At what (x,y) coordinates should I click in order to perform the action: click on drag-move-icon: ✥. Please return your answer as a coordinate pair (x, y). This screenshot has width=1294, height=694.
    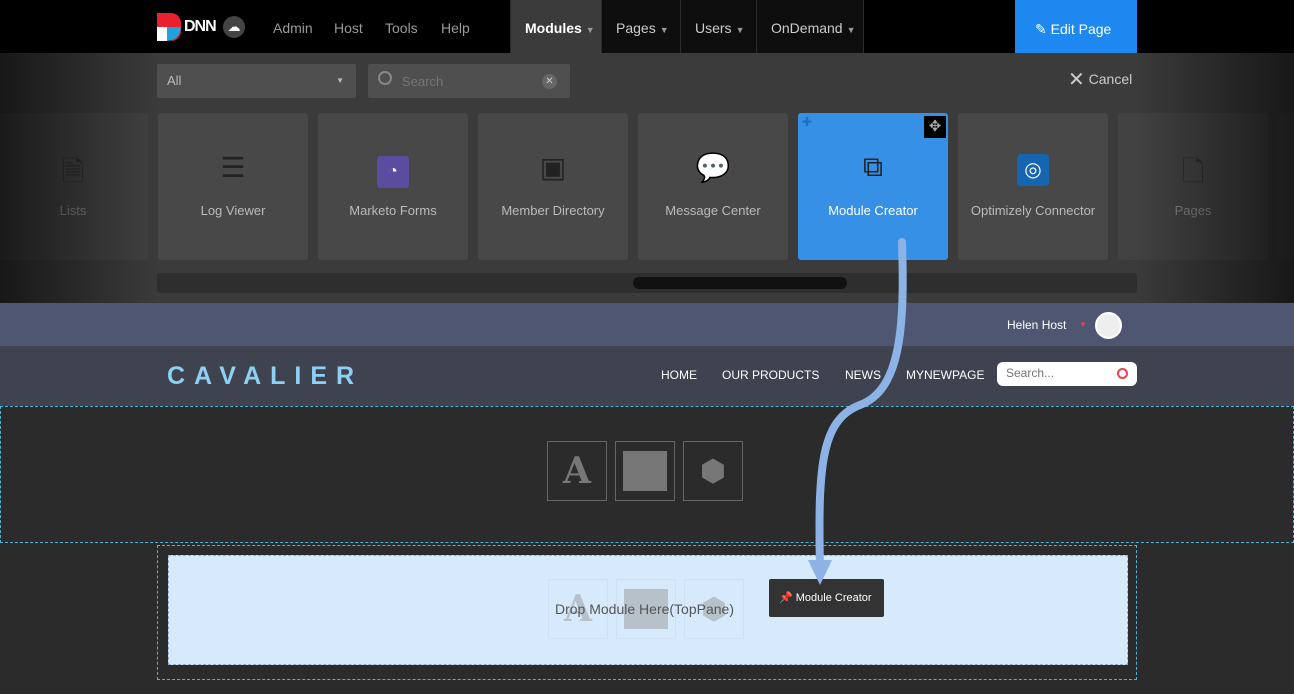
    Looking at the image, I should click on (935, 127).